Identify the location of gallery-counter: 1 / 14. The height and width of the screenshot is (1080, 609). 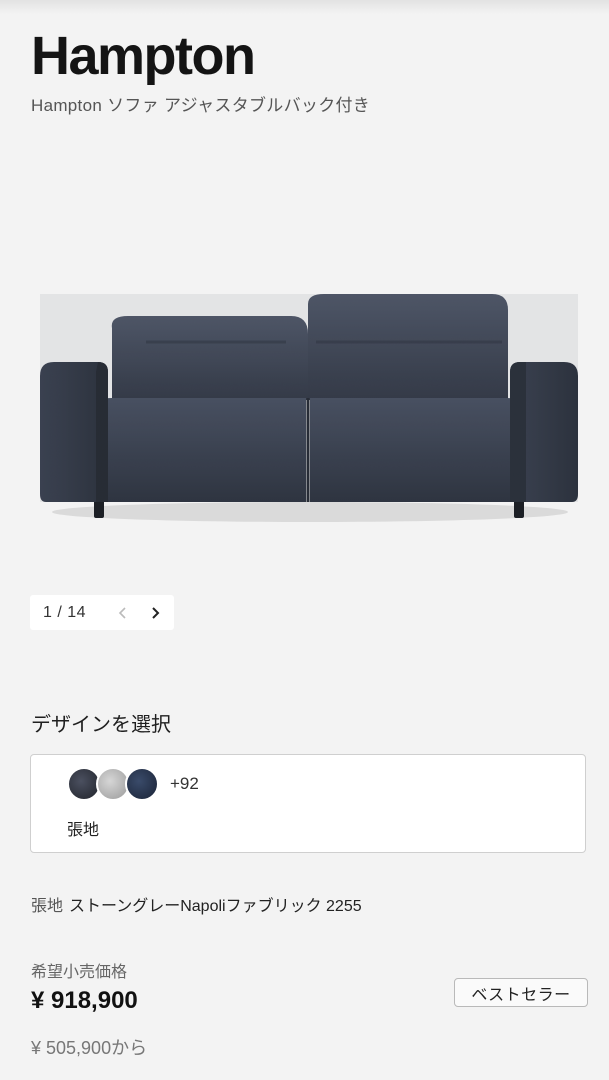
(65, 612).